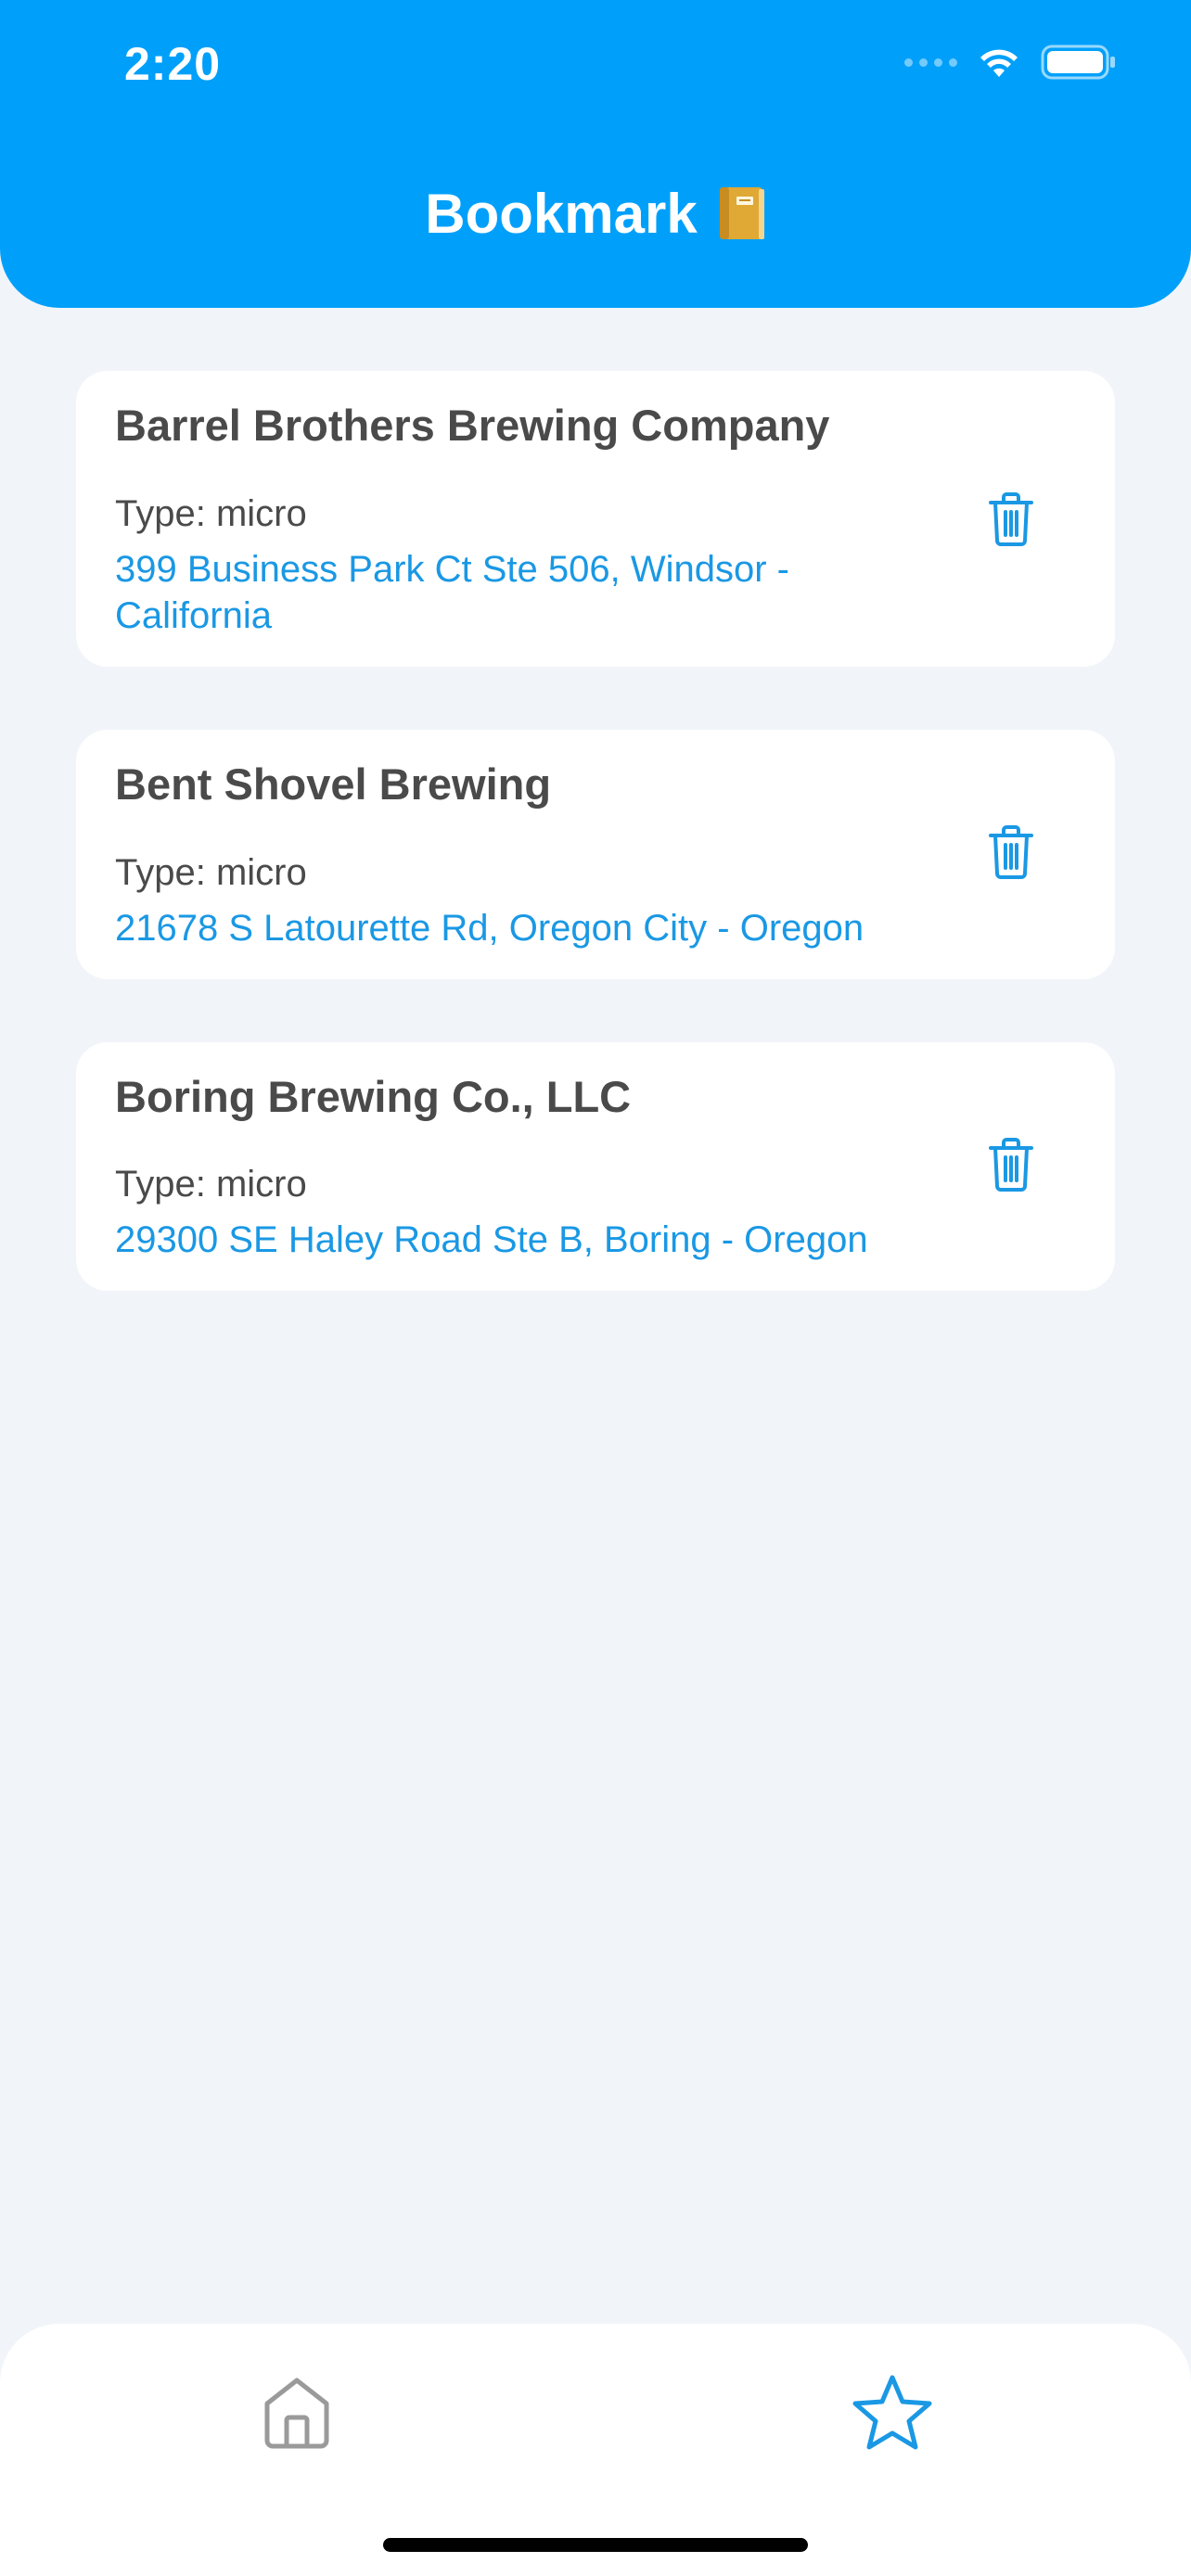 The width and height of the screenshot is (1191, 2576). I want to click on signal-icon, so click(931, 62).